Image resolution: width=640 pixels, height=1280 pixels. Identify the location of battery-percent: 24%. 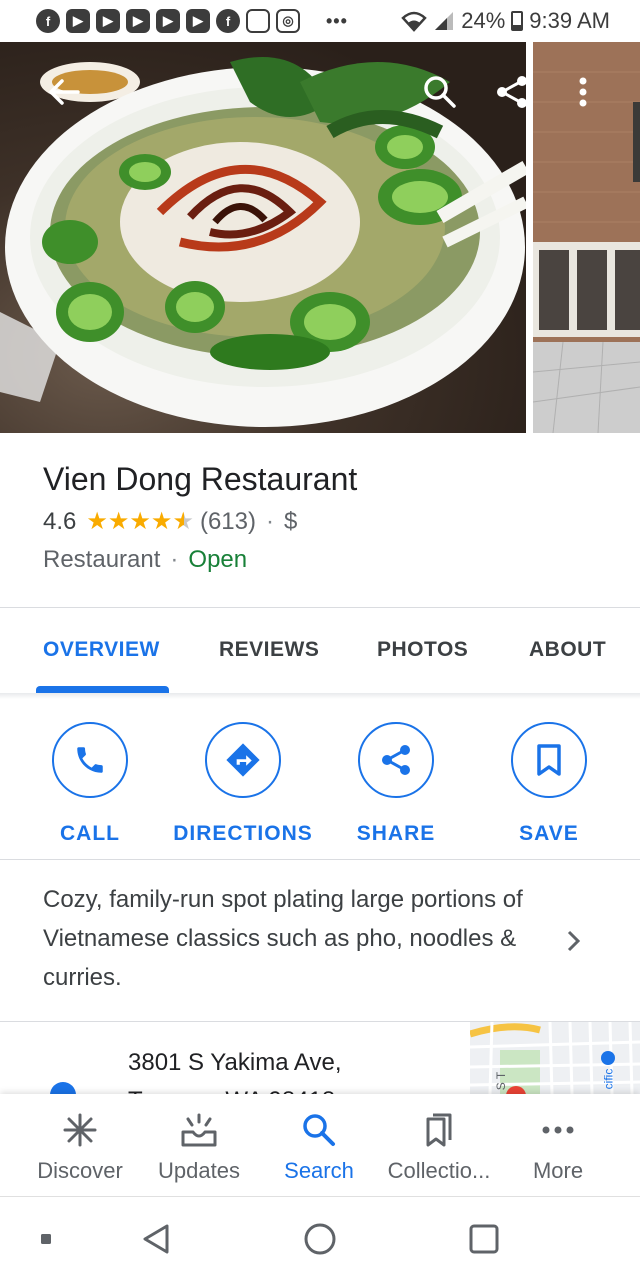
(483, 20).